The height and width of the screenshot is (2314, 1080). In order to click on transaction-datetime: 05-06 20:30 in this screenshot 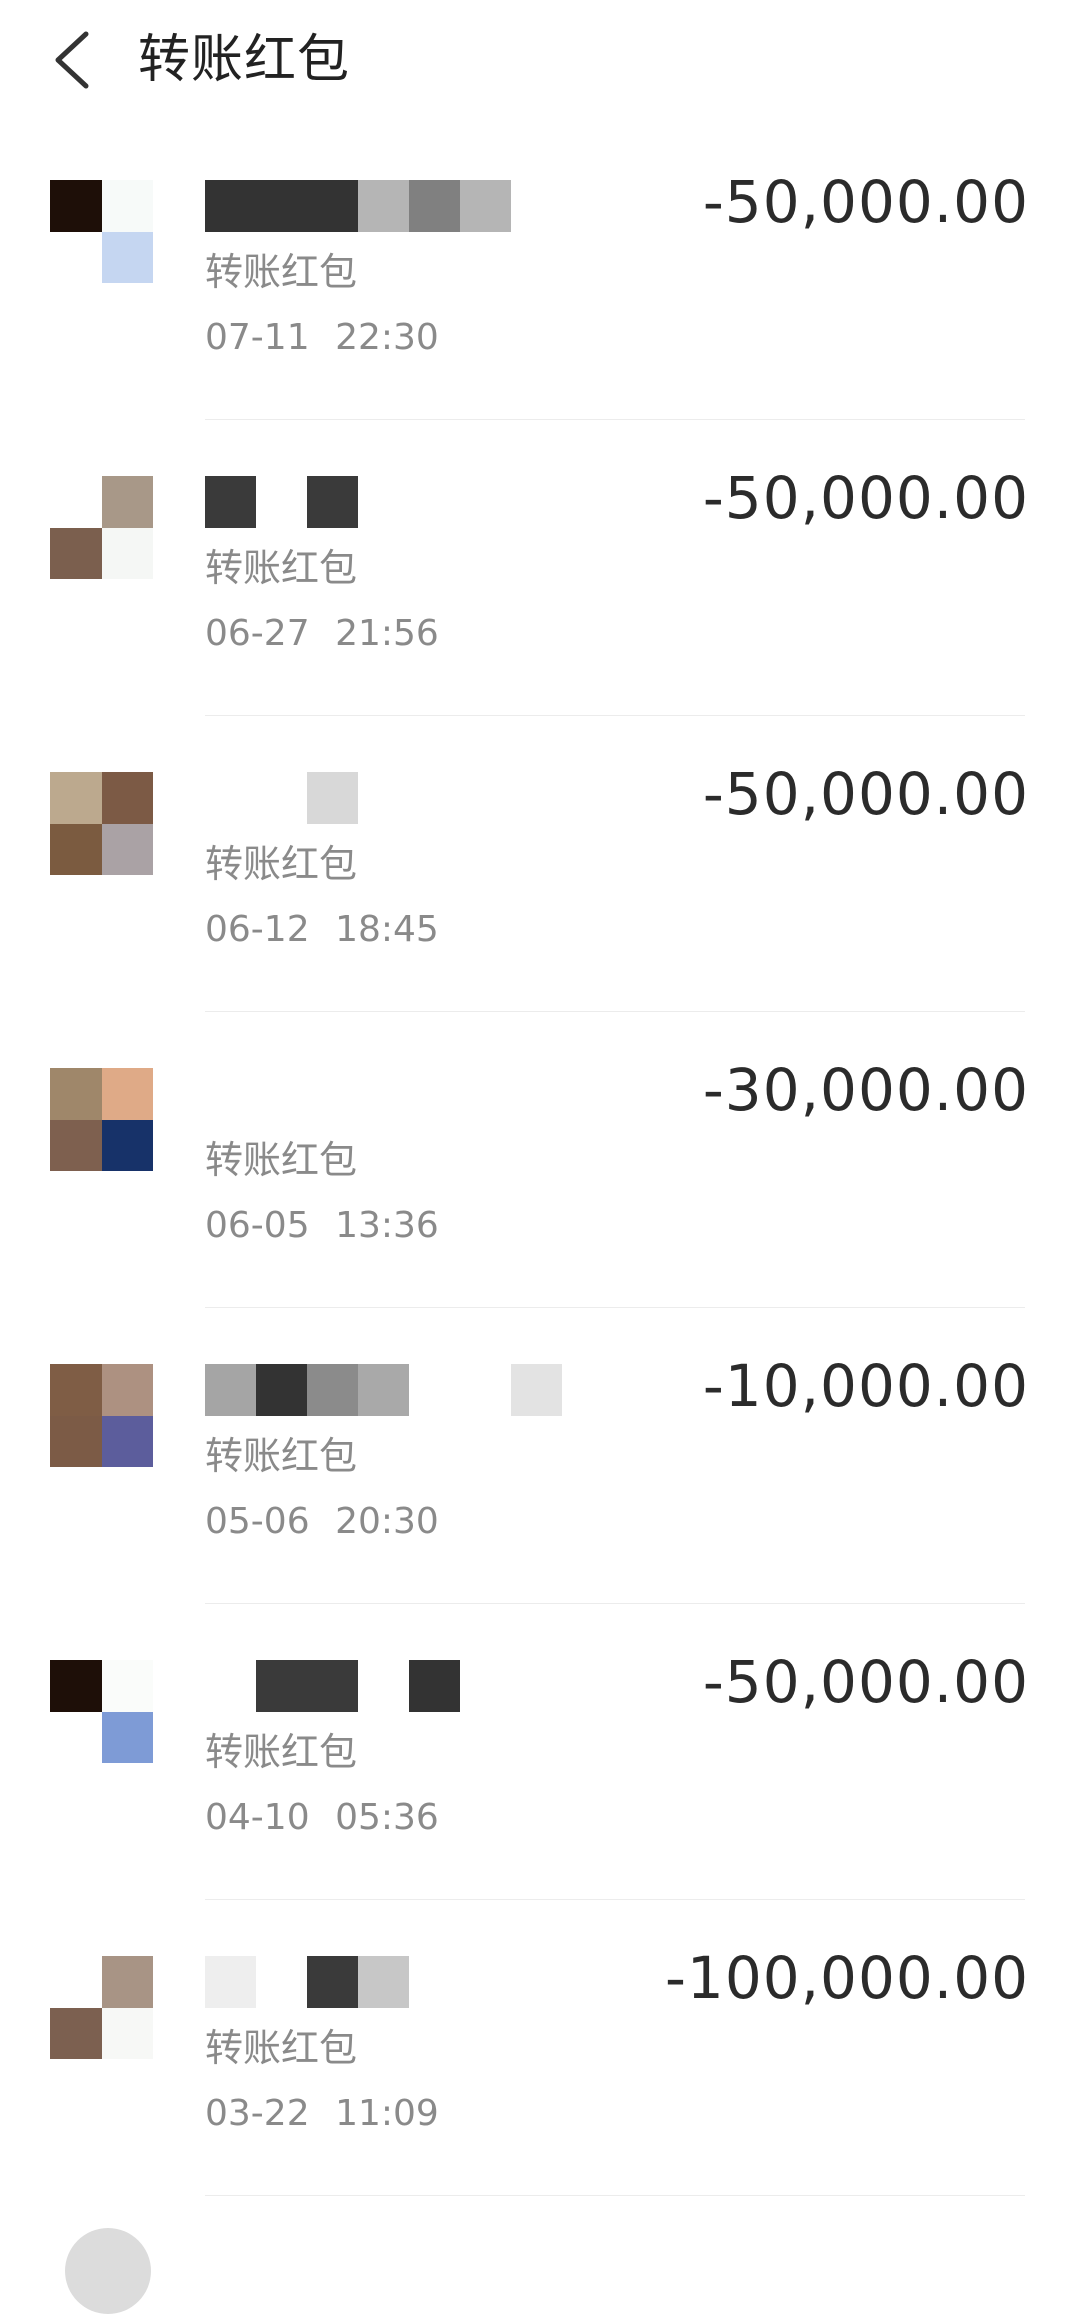, I will do `click(322, 1522)`.